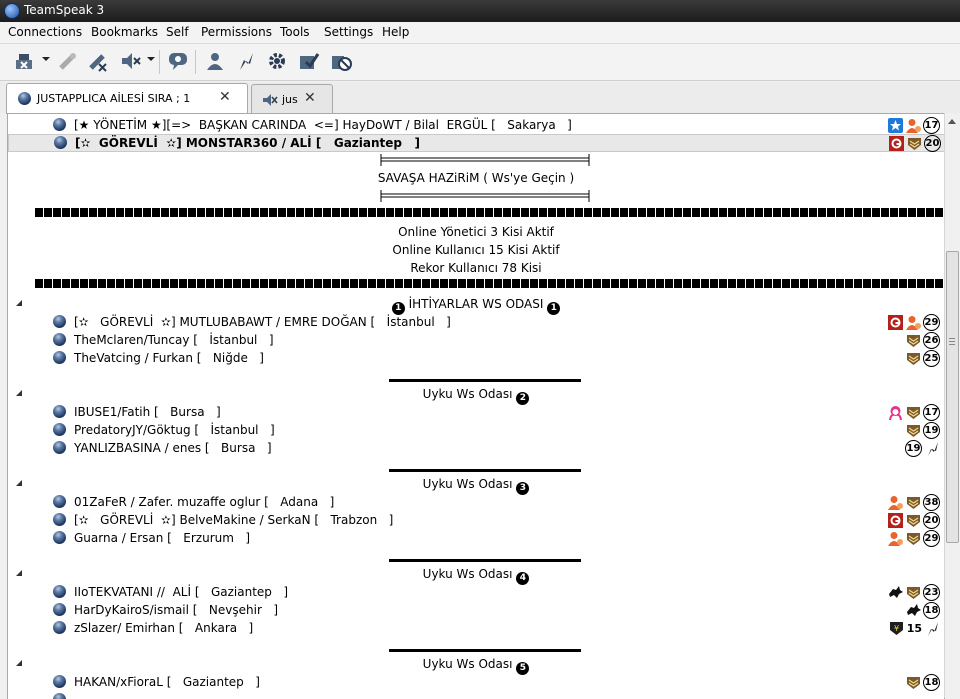 The width and height of the screenshot is (960, 699). Describe the element at coordinates (476, 628) in the screenshot. I see `client-row: zSlazer/ Emirhan [ Ankara ] ¥ 15` at that location.